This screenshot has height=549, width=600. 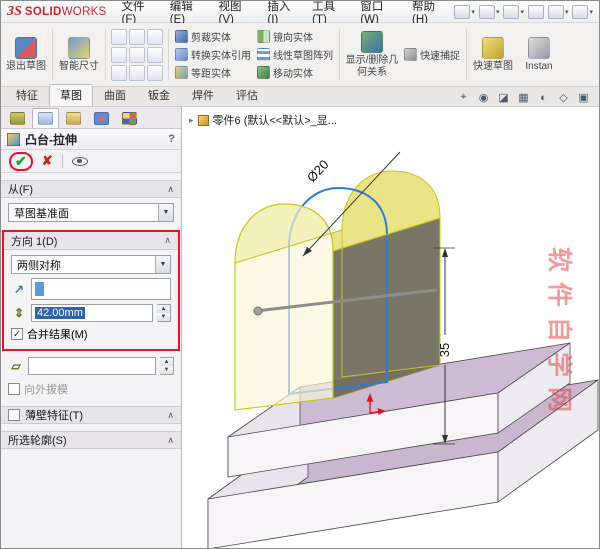 What do you see at coordinates (91, 440) in the screenshot?
I see `selected-contours-group-header: 所选轮廓(S) ∧` at bounding box center [91, 440].